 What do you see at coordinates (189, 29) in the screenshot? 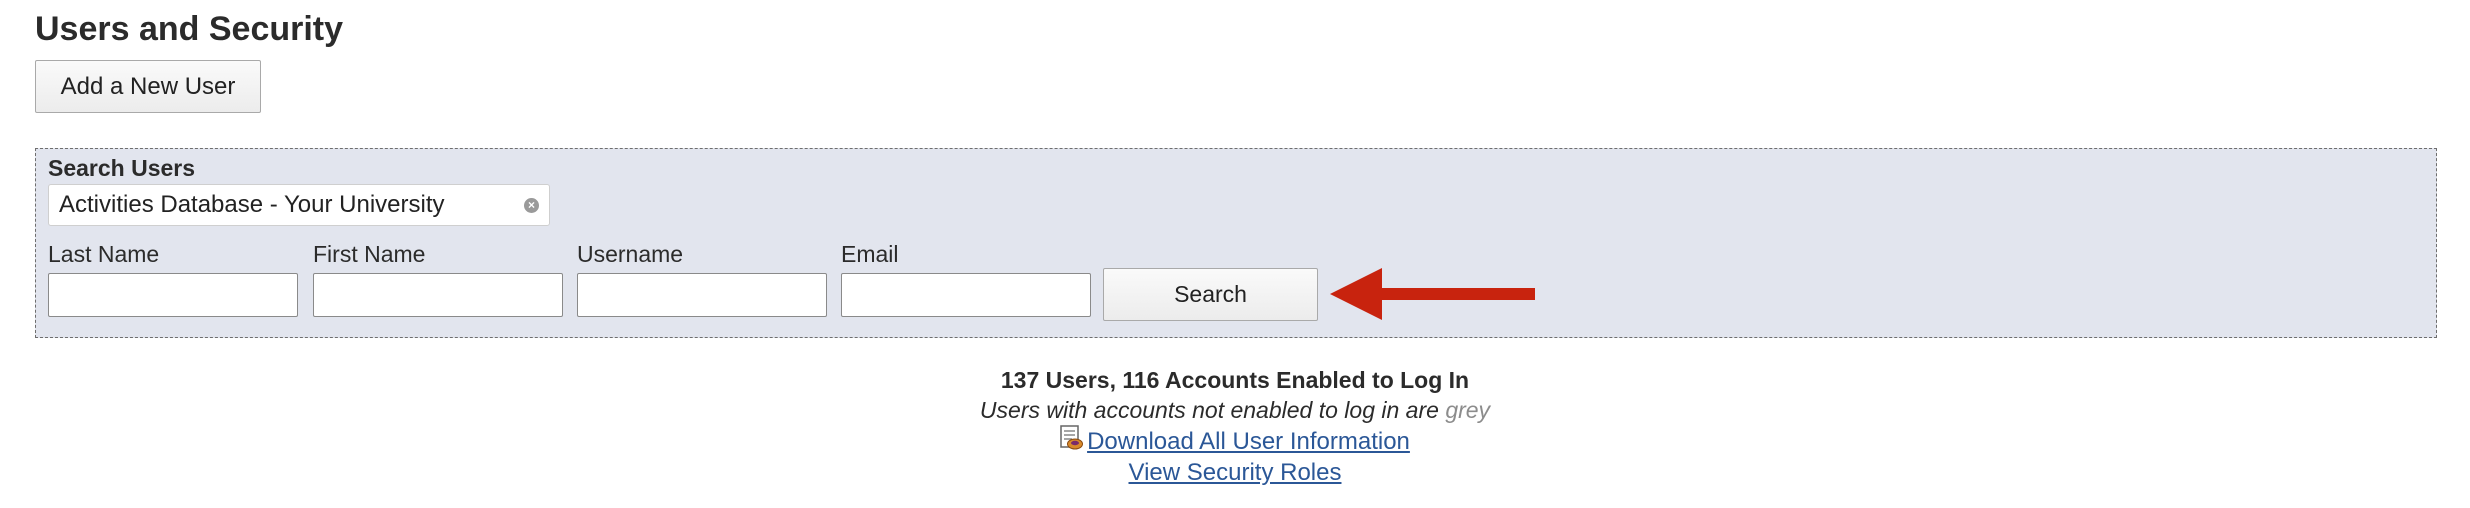
I see `page-title: Users and Security` at bounding box center [189, 29].